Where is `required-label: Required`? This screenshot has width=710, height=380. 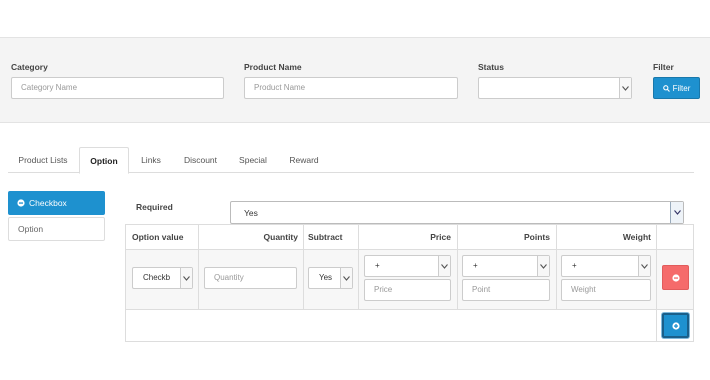 required-label: Required is located at coordinates (154, 207).